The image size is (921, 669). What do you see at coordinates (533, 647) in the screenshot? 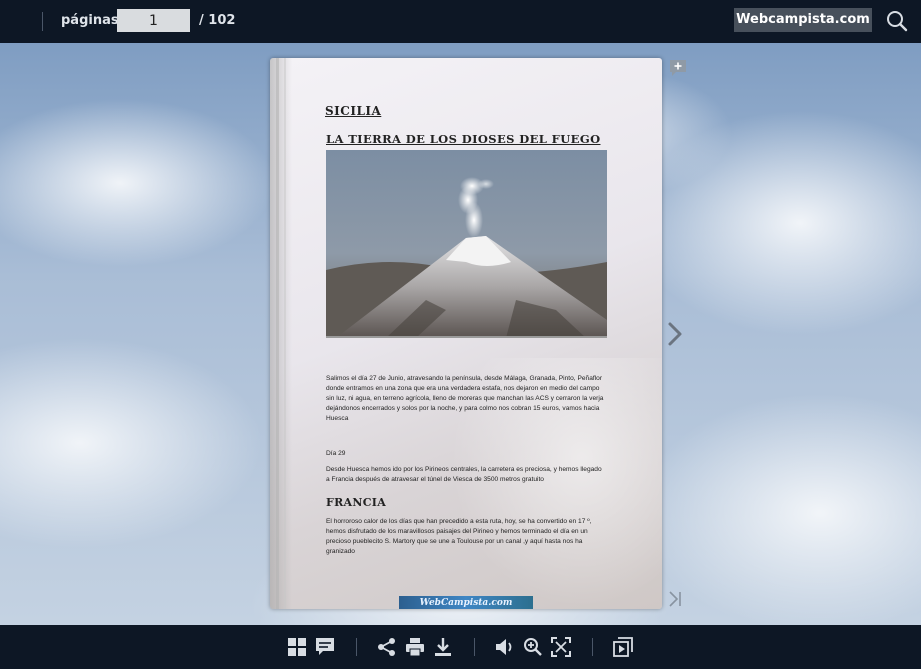
I see `zoom-in-icon` at bounding box center [533, 647].